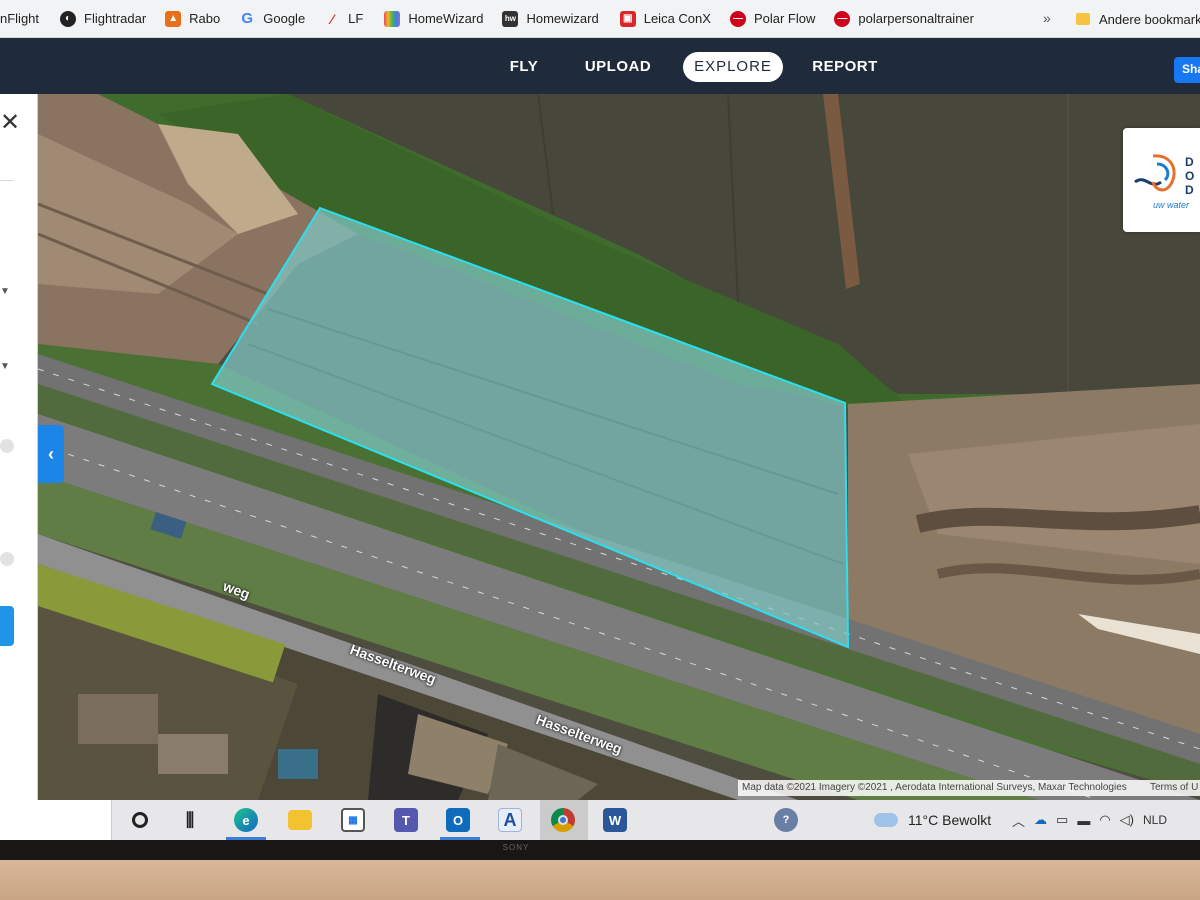 The image size is (1200, 900). What do you see at coordinates (615, 820) in the screenshot?
I see `word-icon: W` at bounding box center [615, 820].